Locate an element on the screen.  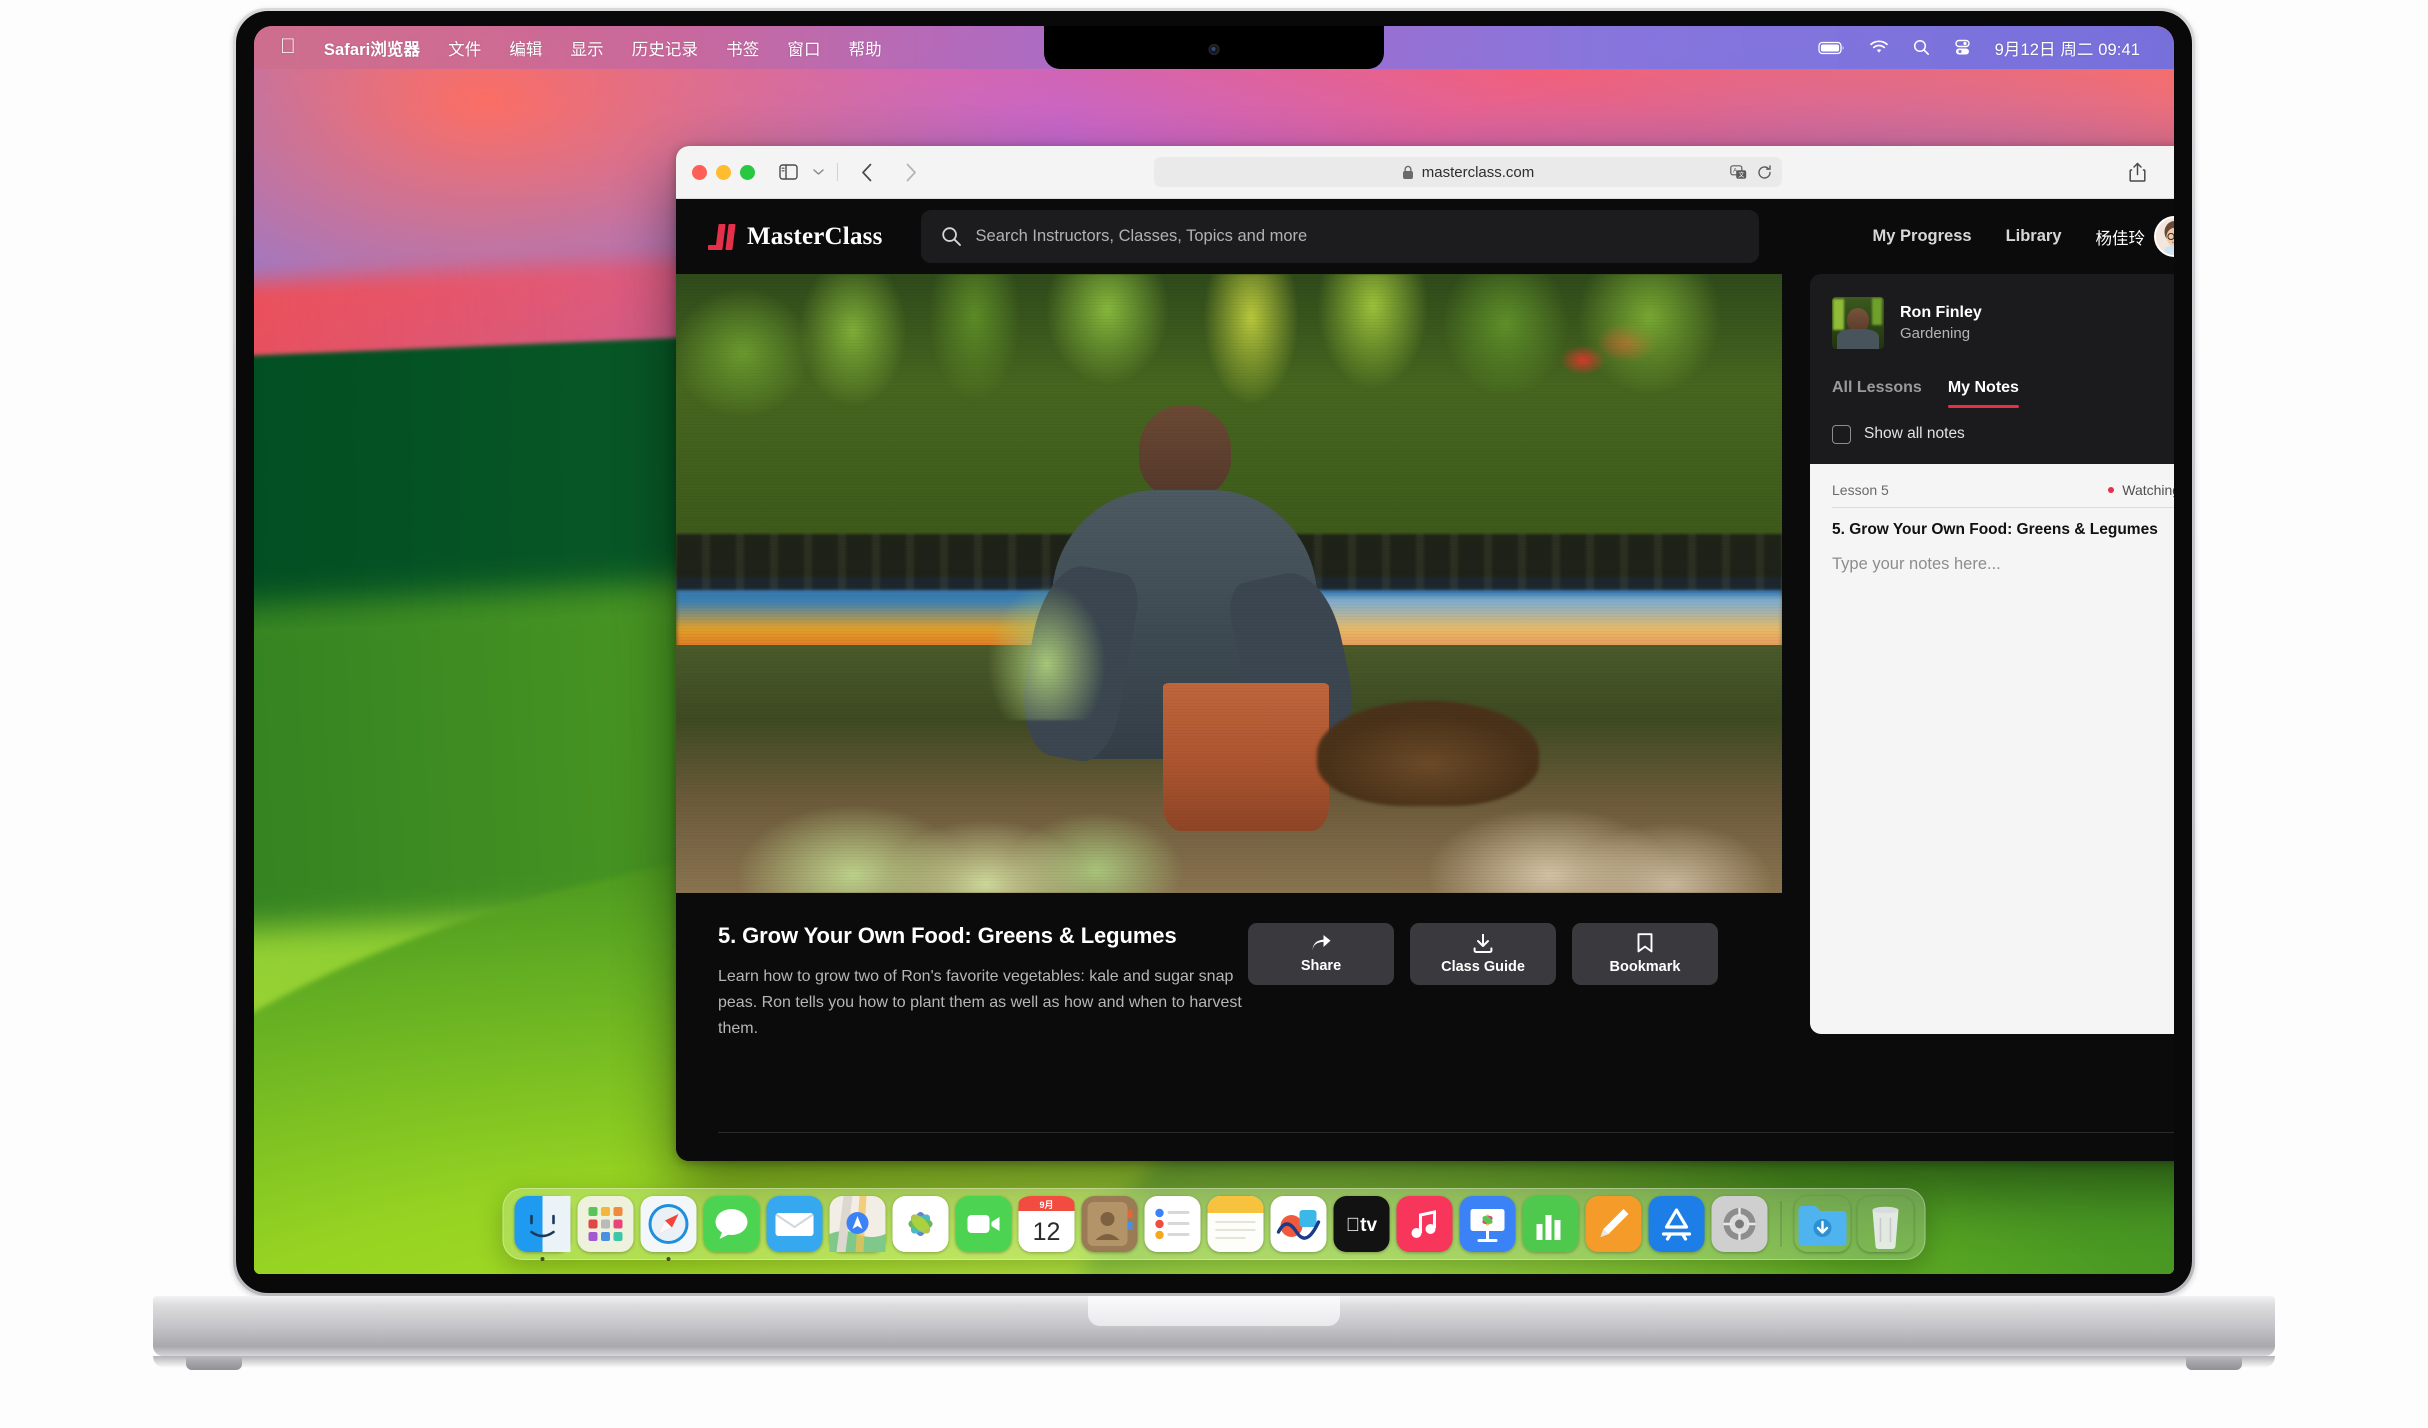
masterclass-wordmark: MasterClass is located at coordinates (815, 236).